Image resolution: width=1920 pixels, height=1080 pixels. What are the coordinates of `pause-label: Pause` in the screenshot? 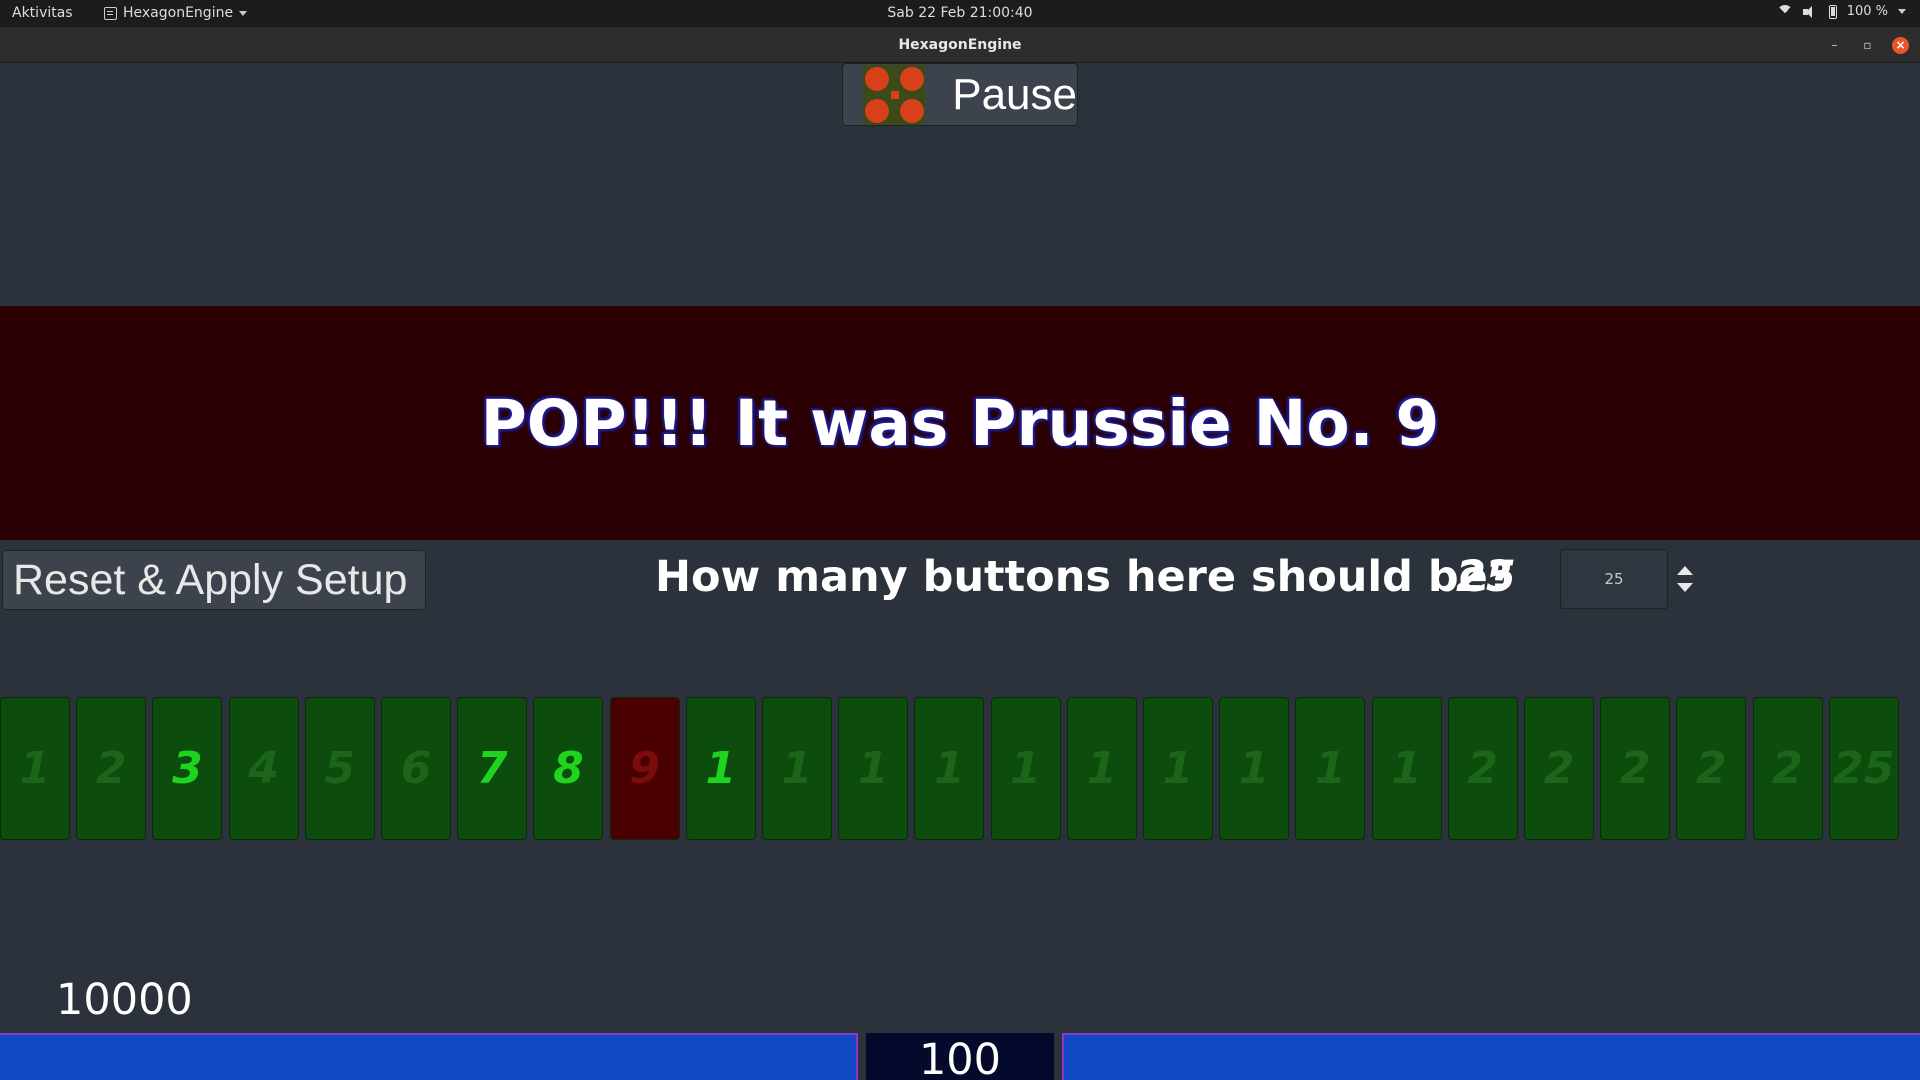 It's located at (1014, 94).